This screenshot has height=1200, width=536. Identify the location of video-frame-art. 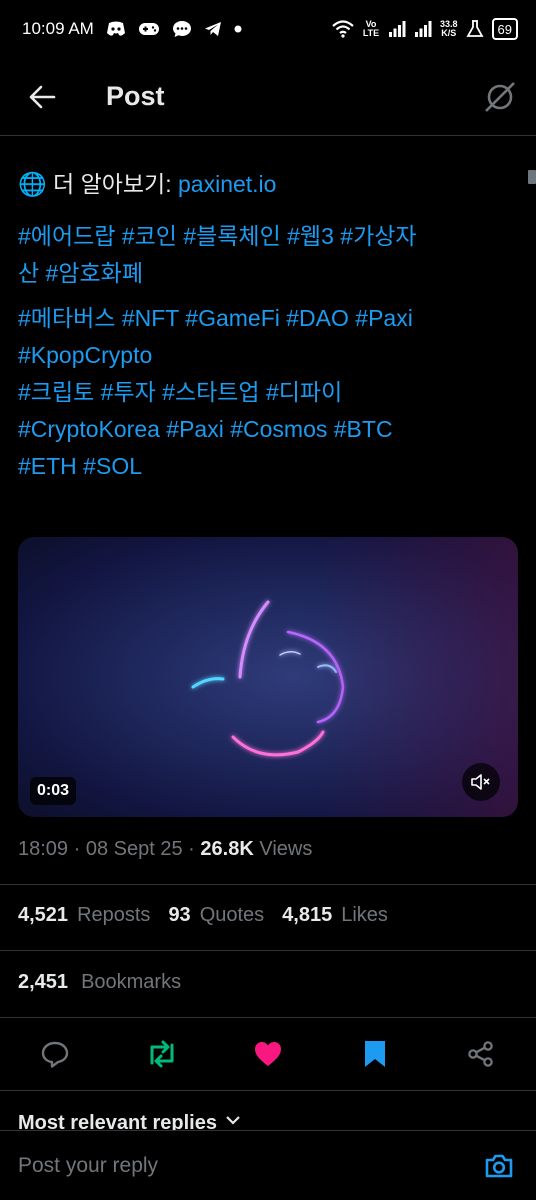
(268, 678).